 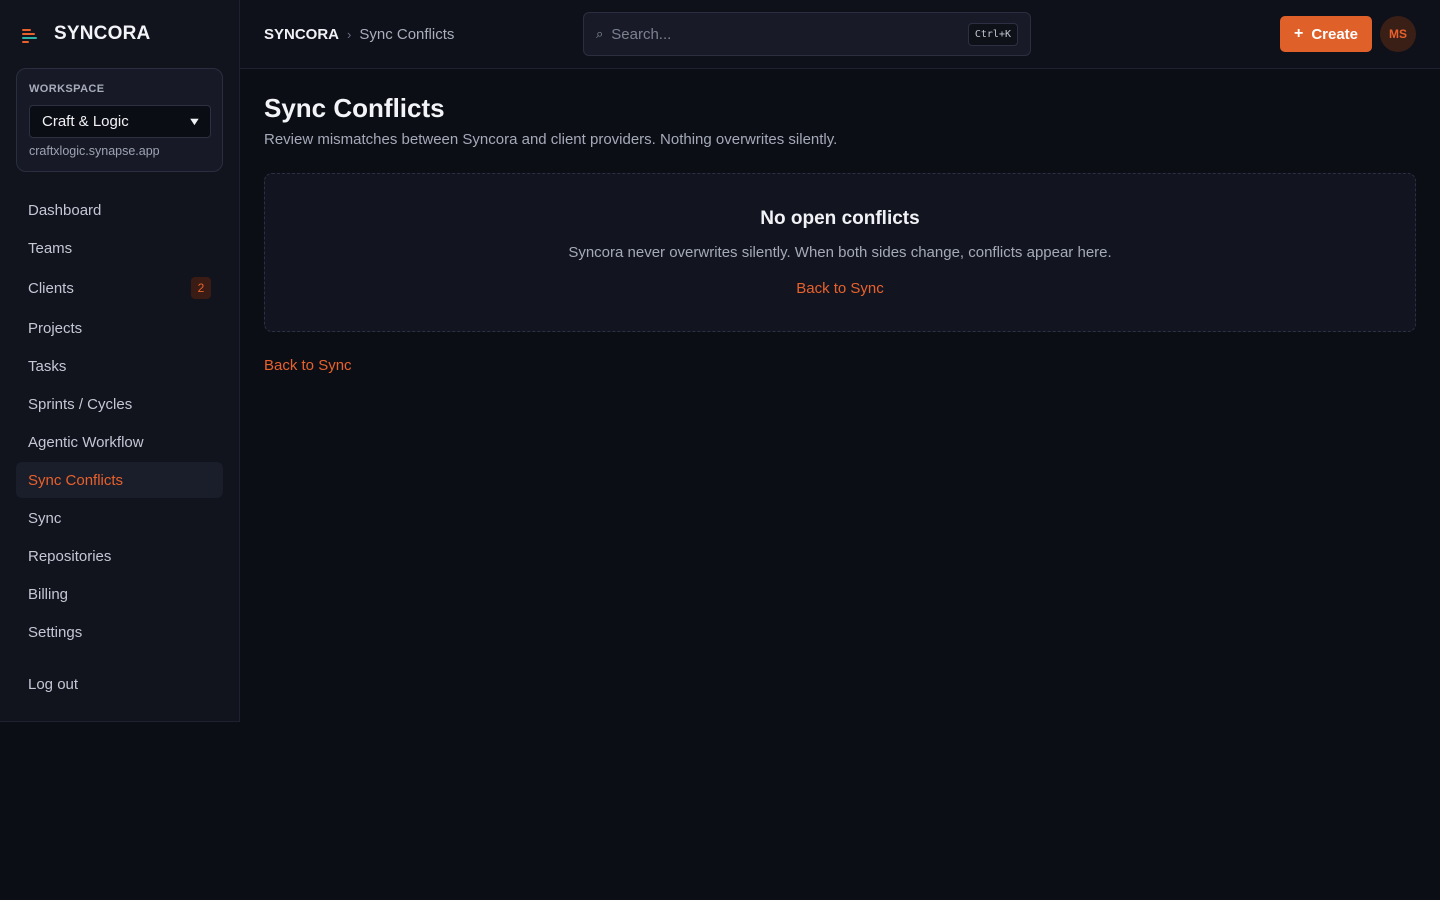 I want to click on sidebar-item-label: Sync Conflicts, so click(x=76, y=480).